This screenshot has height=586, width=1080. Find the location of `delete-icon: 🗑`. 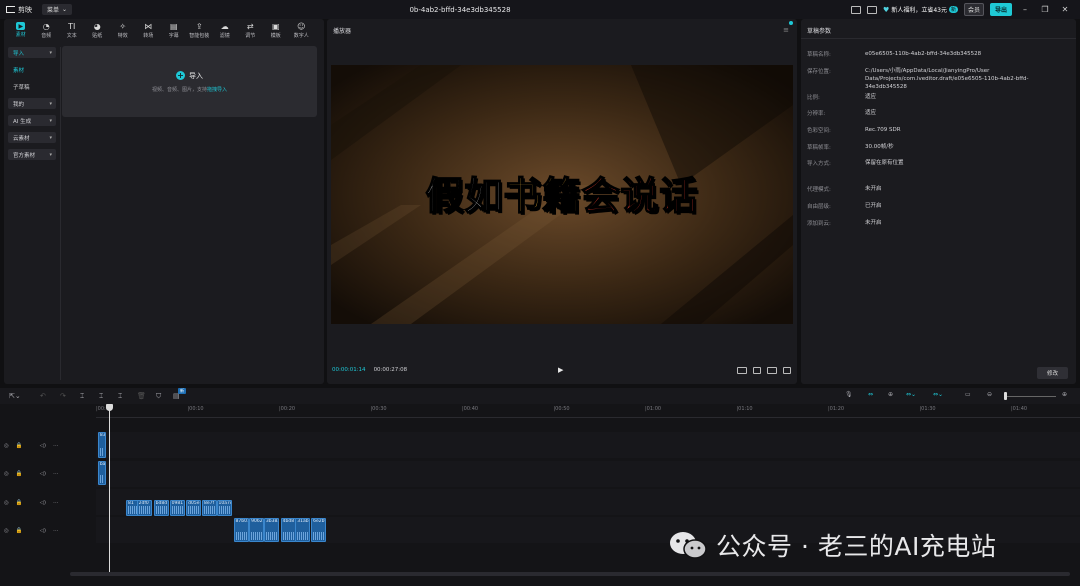

delete-icon: 🗑 is located at coordinates (141, 396).